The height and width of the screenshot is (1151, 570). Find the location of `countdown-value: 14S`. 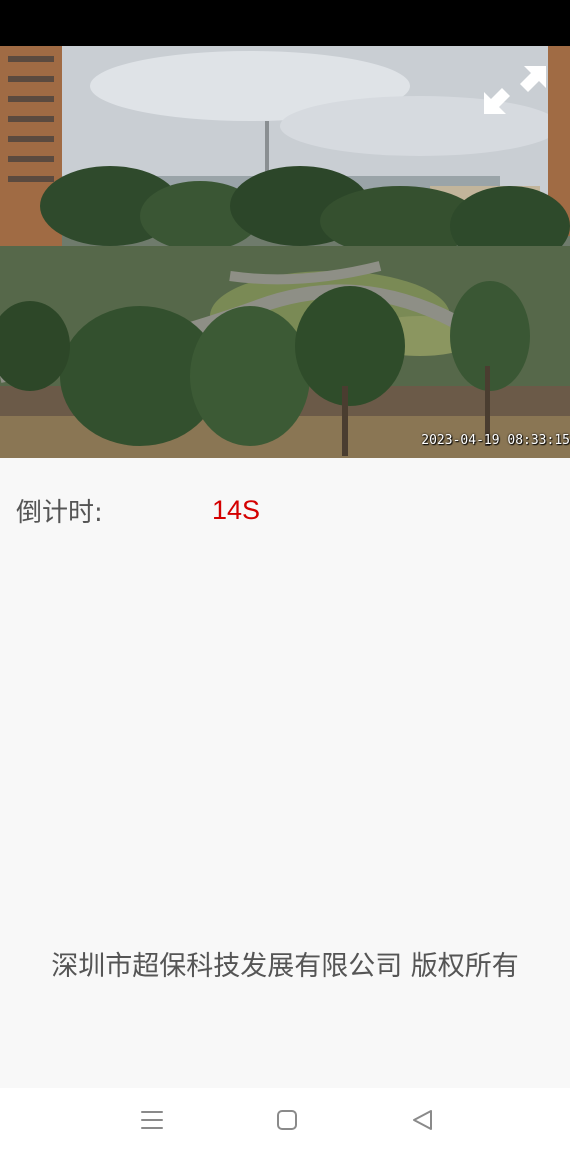

countdown-value: 14S is located at coordinates (236, 509).